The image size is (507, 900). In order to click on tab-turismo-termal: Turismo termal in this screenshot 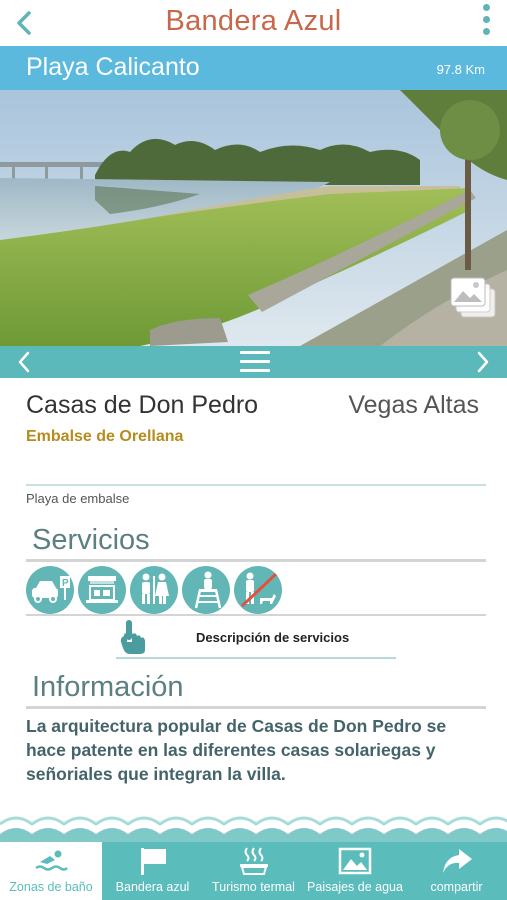, I will do `click(253, 871)`.